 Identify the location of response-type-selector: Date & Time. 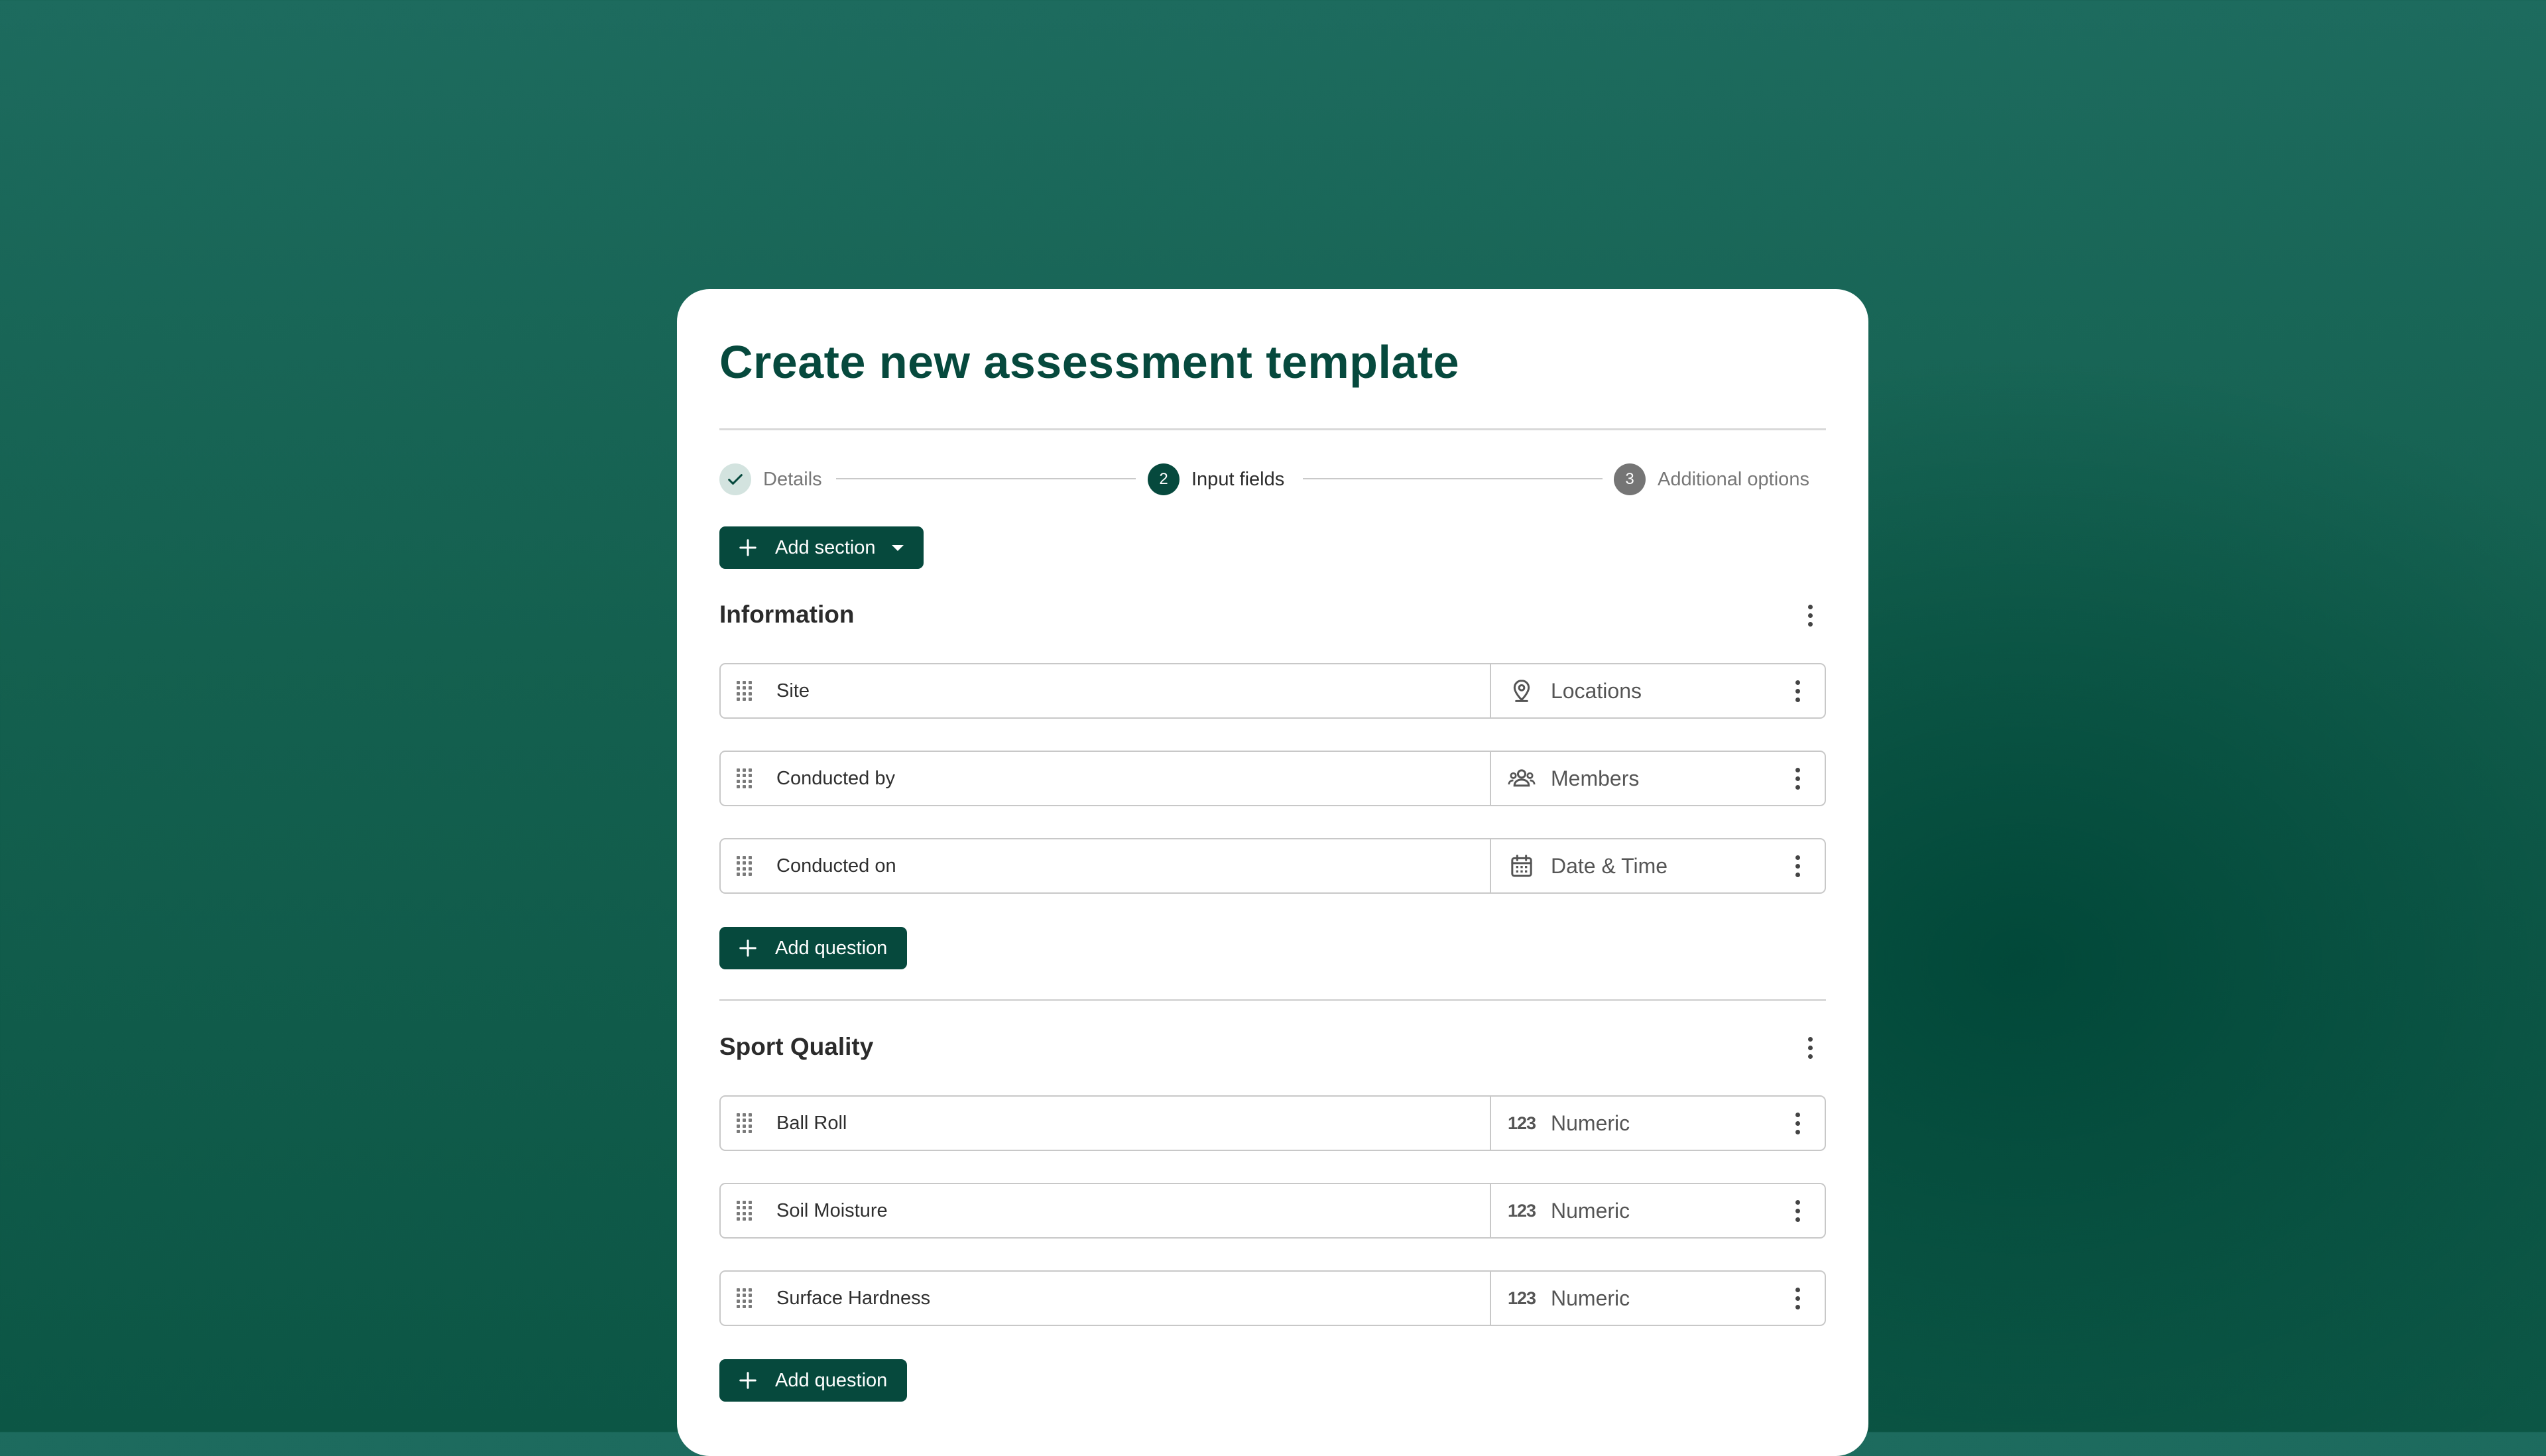
(1658, 865).